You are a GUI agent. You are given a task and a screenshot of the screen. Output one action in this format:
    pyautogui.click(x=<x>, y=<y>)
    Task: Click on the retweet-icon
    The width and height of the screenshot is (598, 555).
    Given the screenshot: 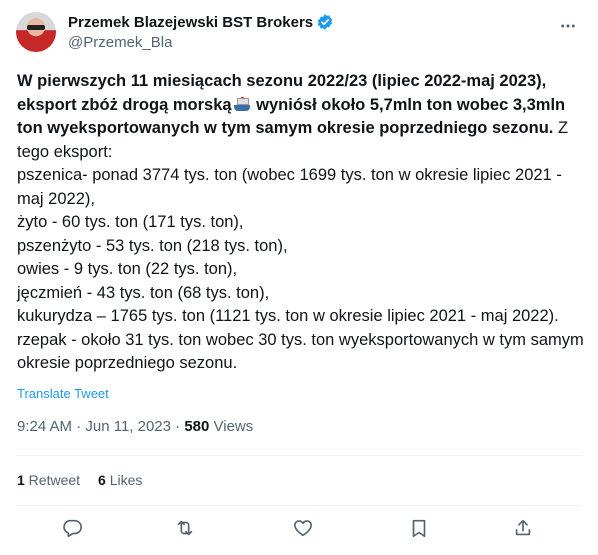 What is the action you would take?
    pyautogui.click(x=186, y=529)
    